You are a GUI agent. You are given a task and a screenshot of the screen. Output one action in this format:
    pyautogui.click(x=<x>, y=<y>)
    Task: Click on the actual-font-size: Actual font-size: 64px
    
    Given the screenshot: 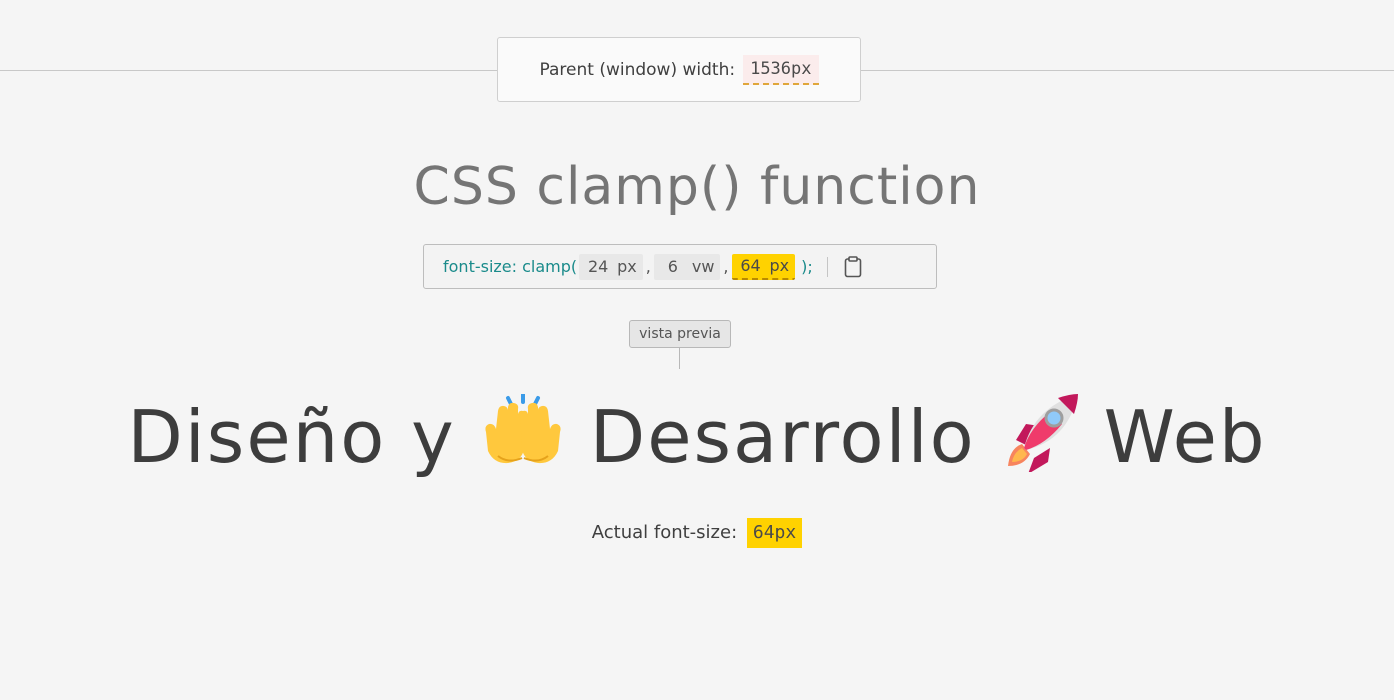 What is the action you would take?
    pyautogui.click(x=697, y=533)
    